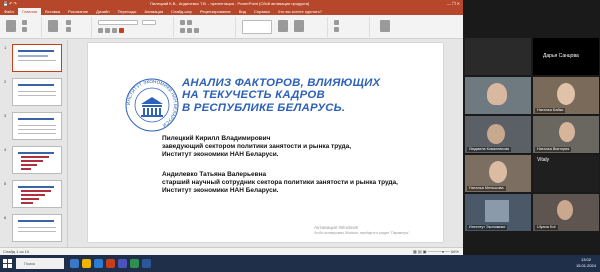  What do you see at coordinates (121, 30) in the screenshot?
I see `font-color-icon` at bounding box center [121, 30].